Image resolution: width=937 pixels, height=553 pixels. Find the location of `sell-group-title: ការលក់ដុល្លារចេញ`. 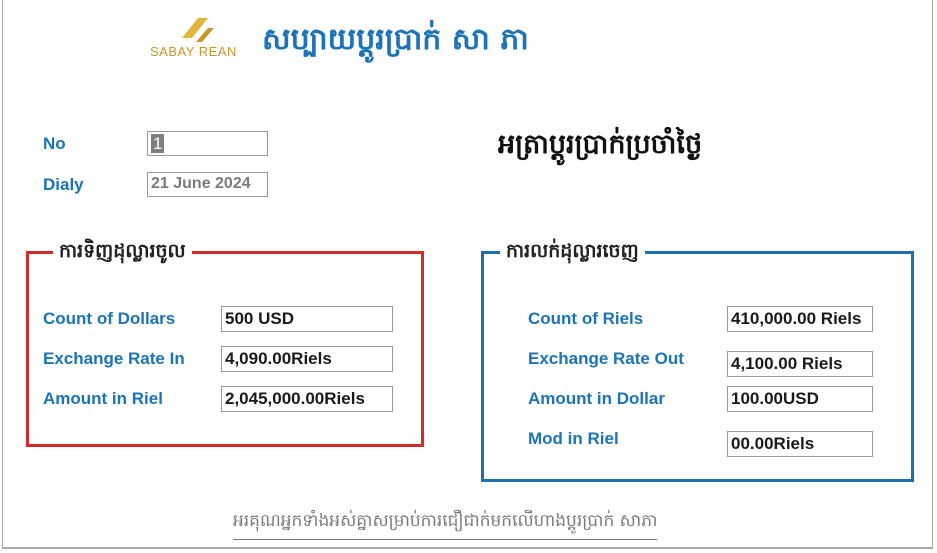

sell-group-title: ការលក់ដុល្លារចេញ is located at coordinates (572, 251).